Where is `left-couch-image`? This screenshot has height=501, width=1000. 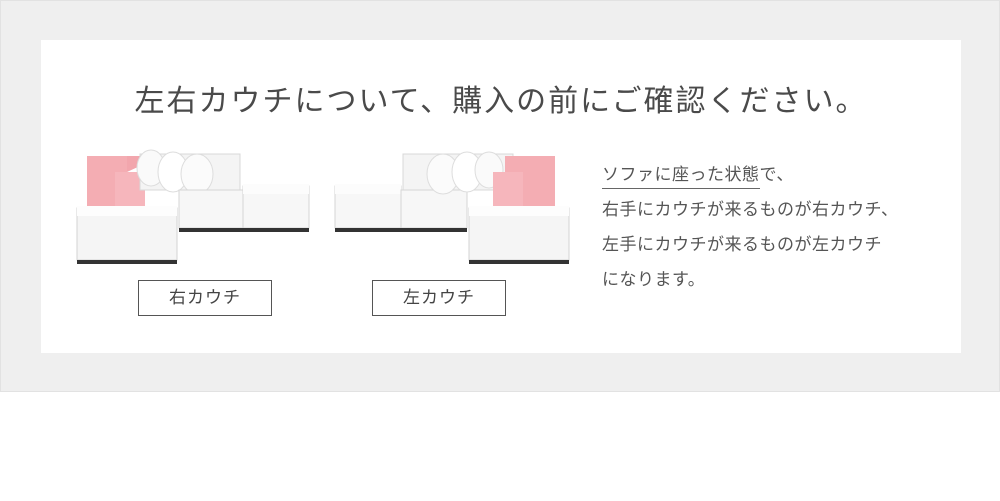 left-couch-image is located at coordinates (452, 207).